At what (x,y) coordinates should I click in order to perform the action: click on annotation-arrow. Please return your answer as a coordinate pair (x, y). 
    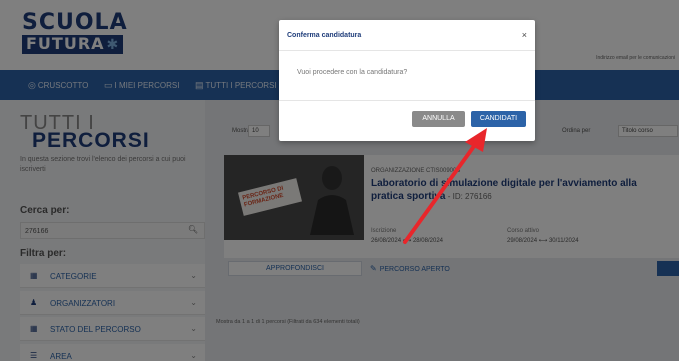
    Looking at the image, I should click on (445, 186).